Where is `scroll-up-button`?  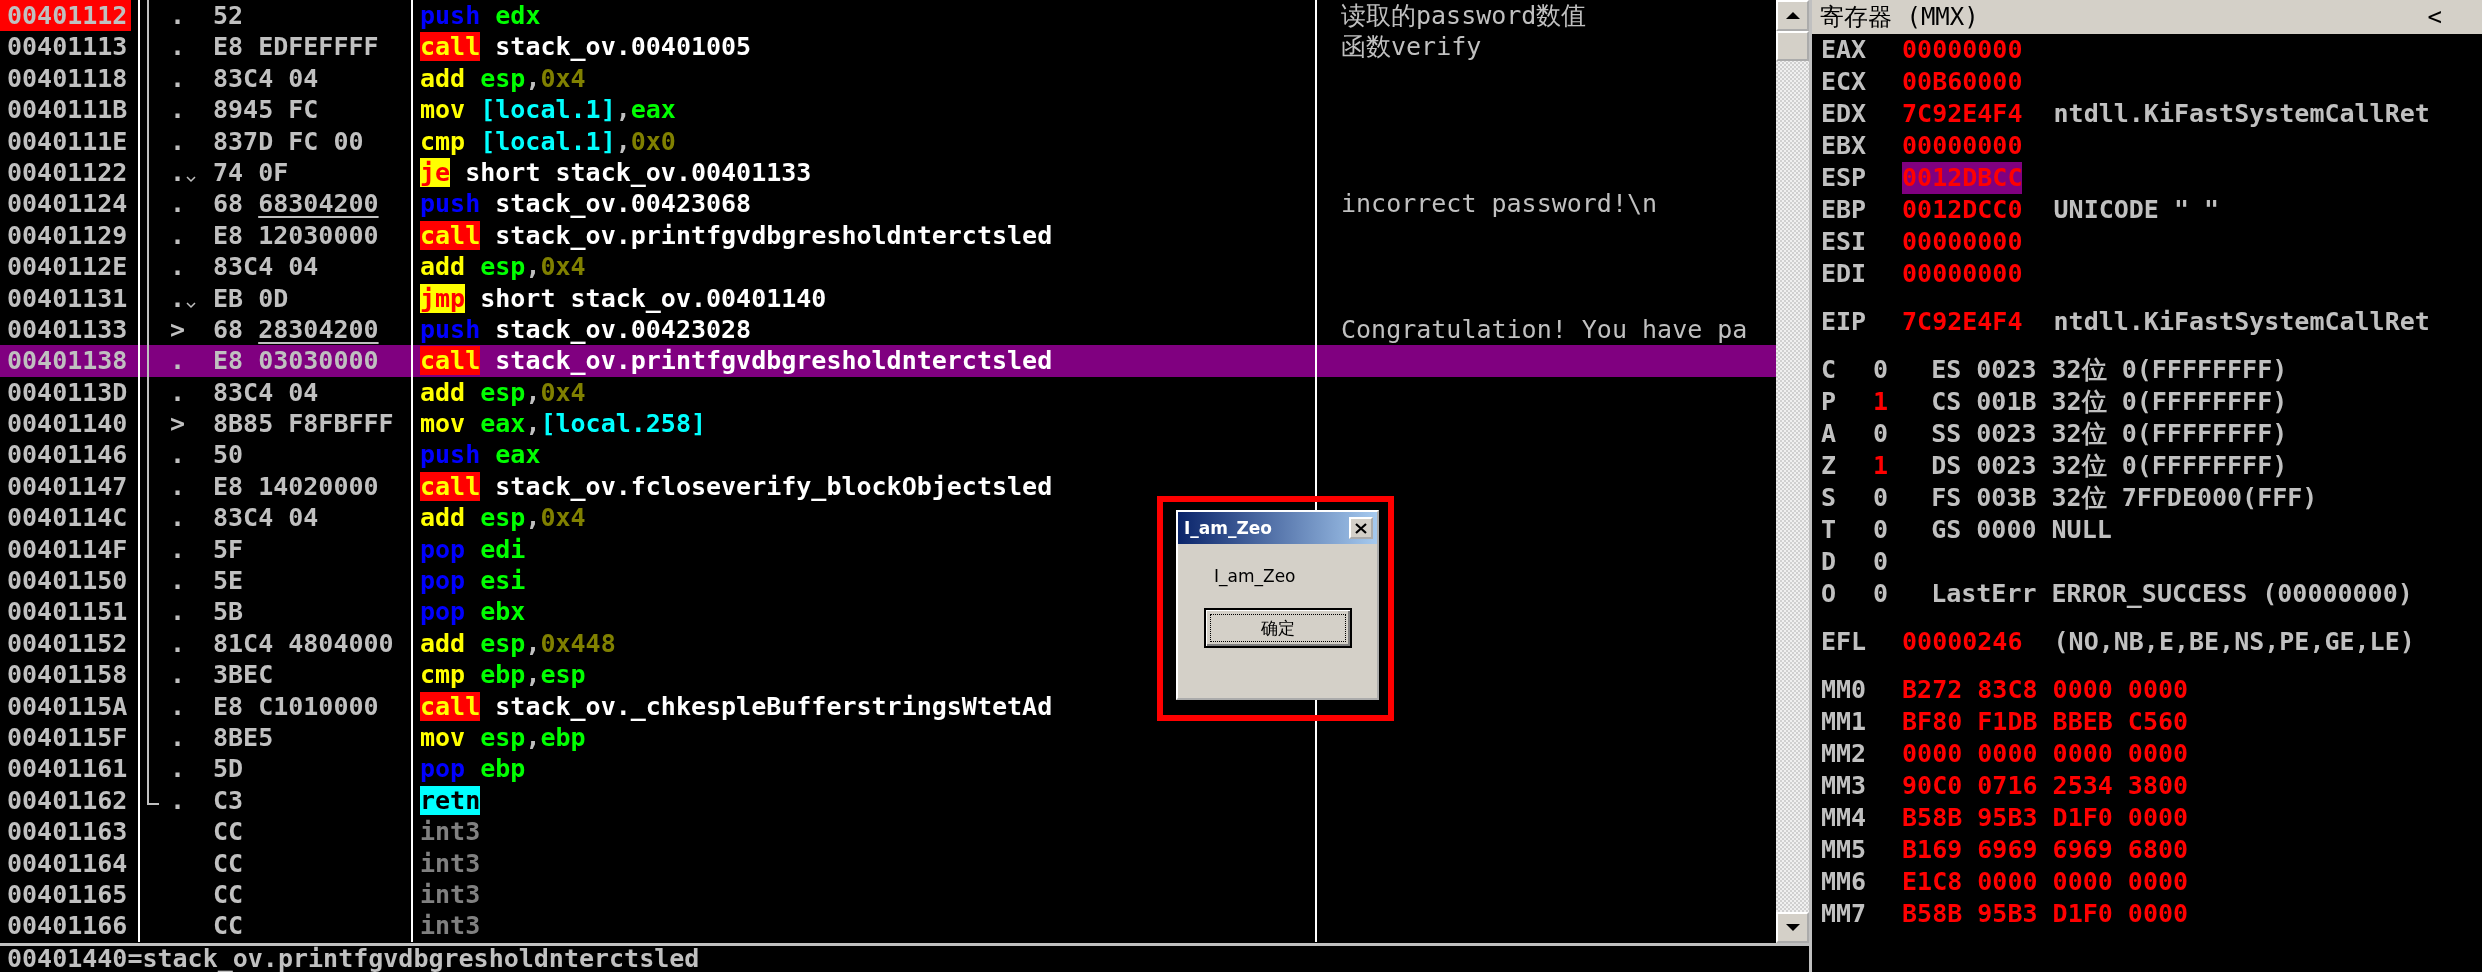
scroll-up-button is located at coordinates (1792, 15).